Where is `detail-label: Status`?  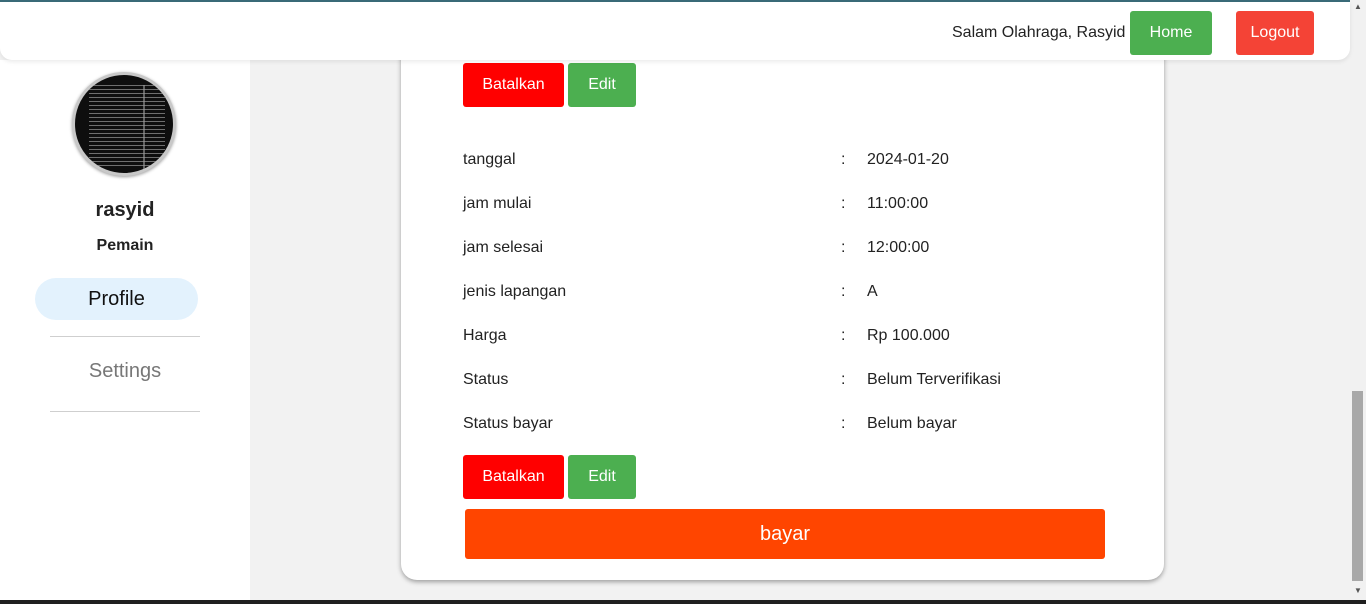 detail-label: Status is located at coordinates (486, 379).